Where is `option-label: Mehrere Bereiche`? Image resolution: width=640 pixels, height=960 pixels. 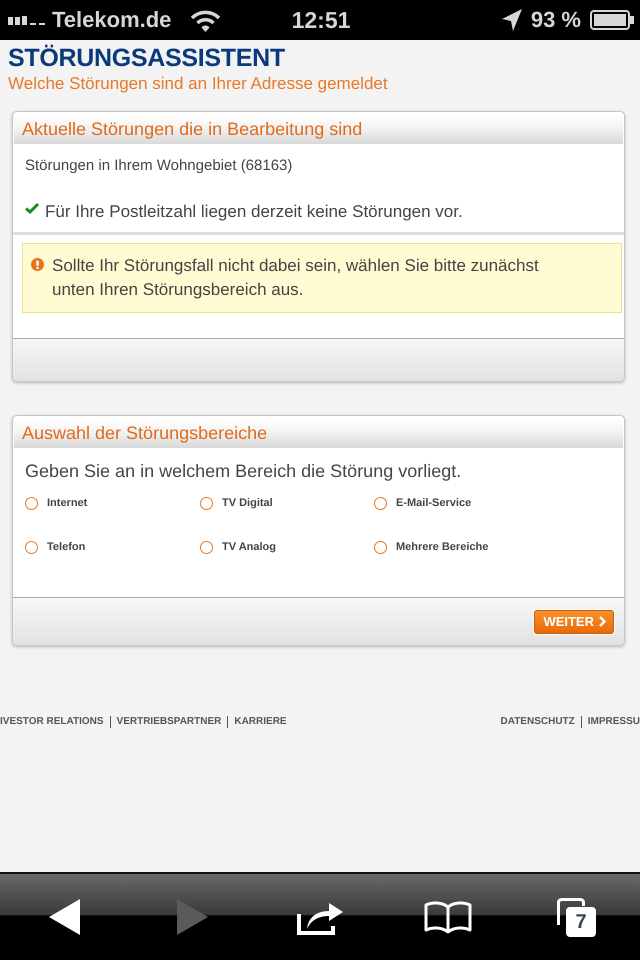
option-label: Mehrere Bereiche is located at coordinates (442, 547).